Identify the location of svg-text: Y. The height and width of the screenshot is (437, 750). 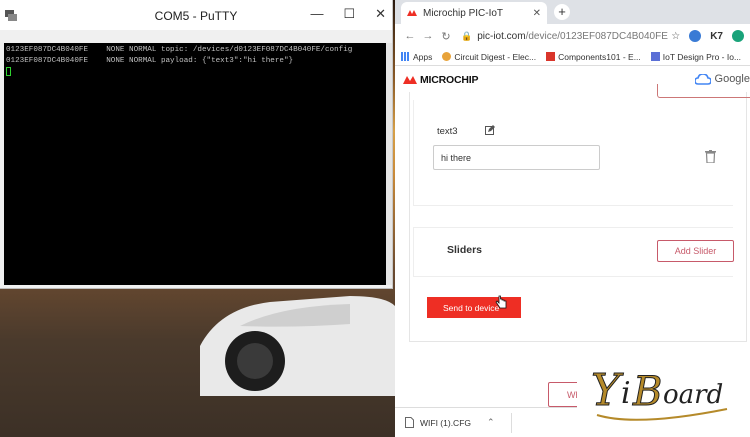
(607, 390).